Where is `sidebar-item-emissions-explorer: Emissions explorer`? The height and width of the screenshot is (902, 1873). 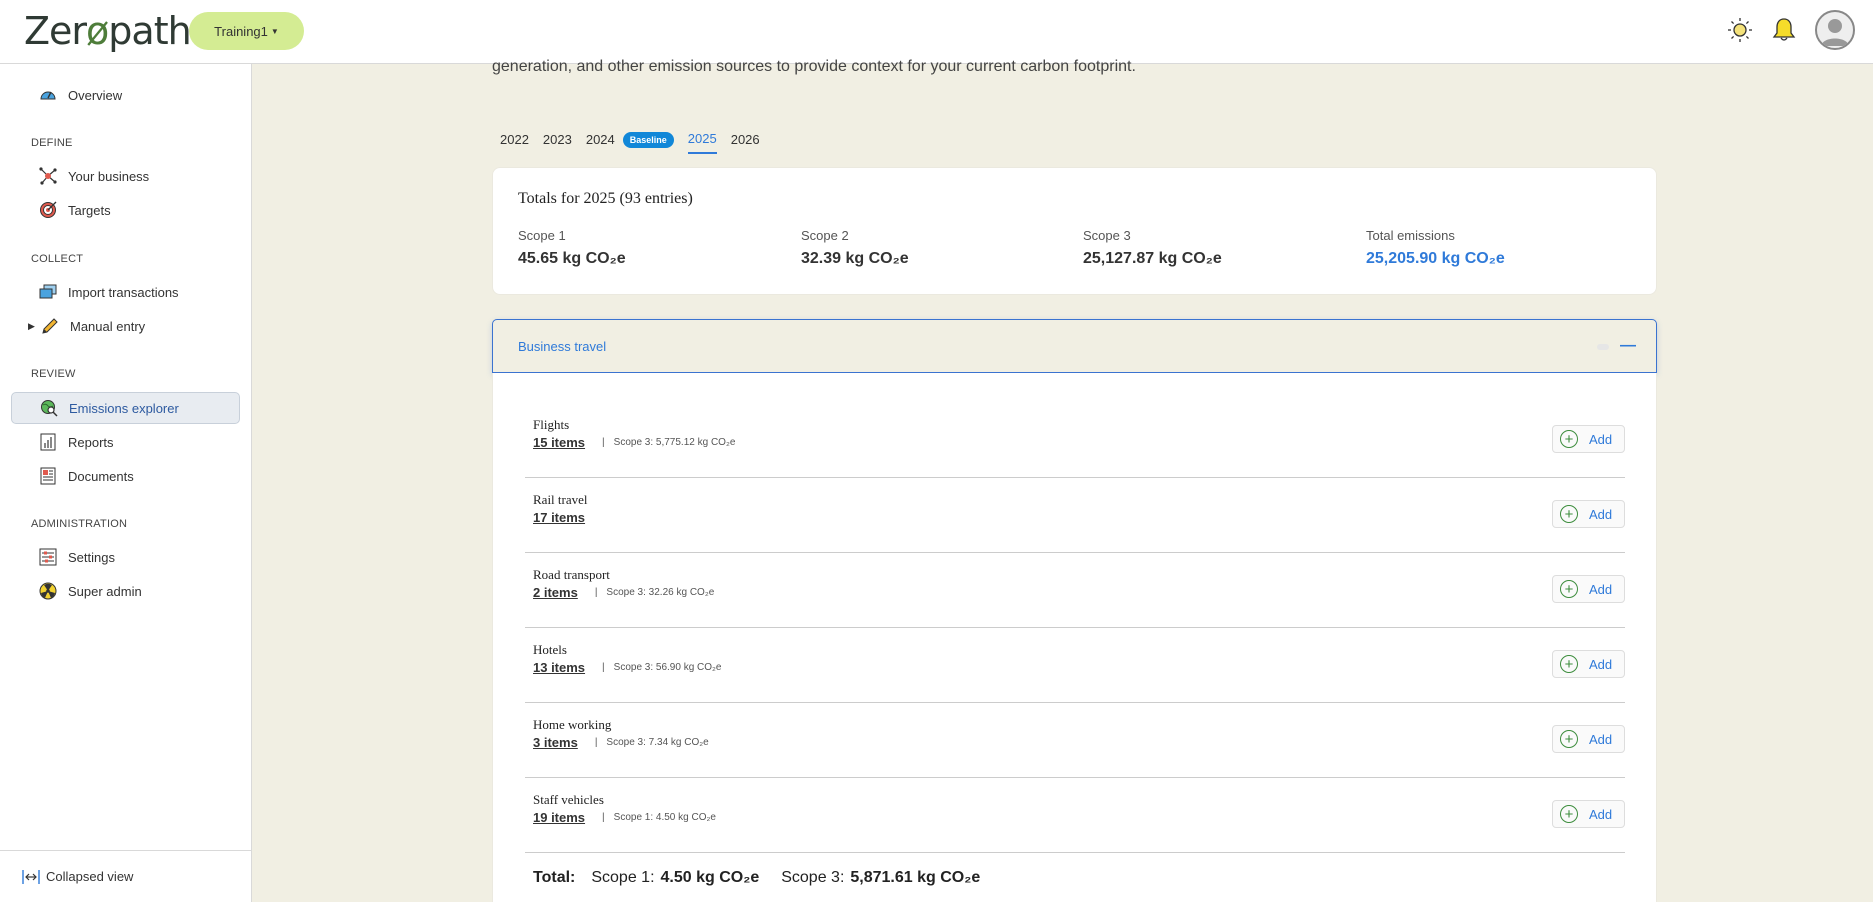
sidebar-item-emissions-explorer: Emissions explorer is located at coordinates (125, 408).